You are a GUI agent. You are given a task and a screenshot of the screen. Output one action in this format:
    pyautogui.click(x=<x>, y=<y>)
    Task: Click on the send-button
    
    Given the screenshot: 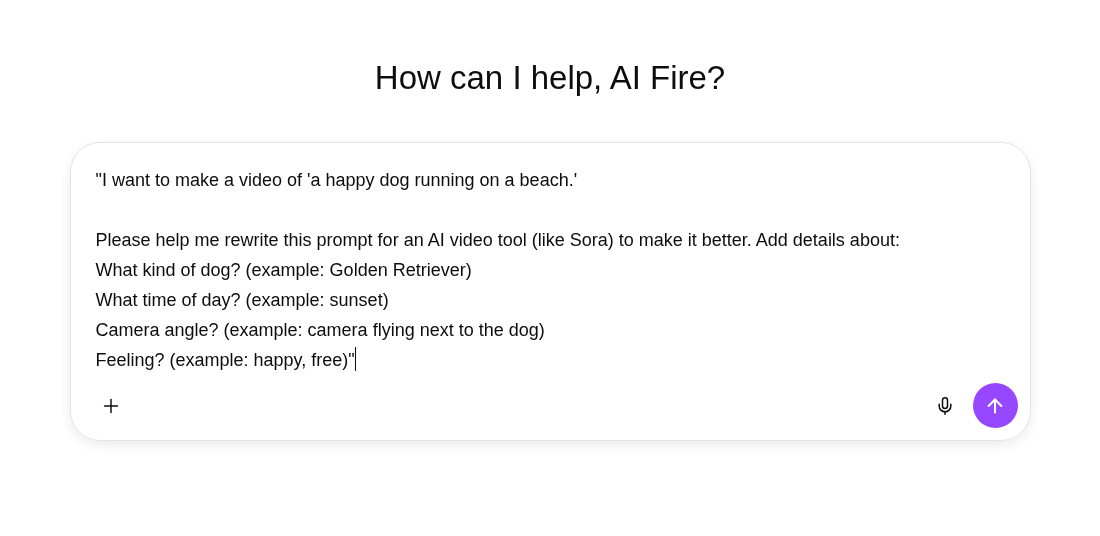 What is the action you would take?
    pyautogui.click(x=995, y=405)
    